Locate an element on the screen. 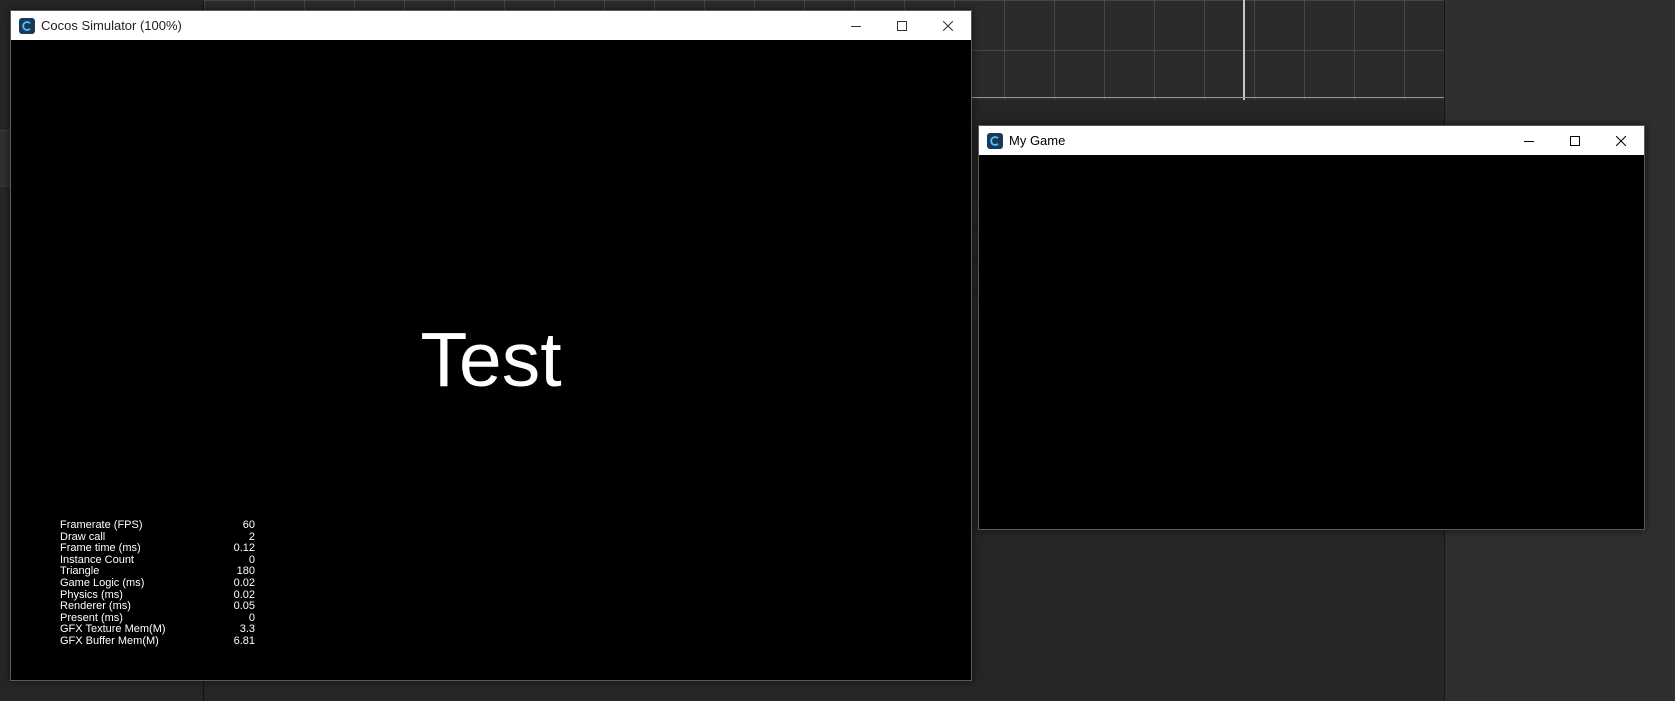 This screenshot has height=701, width=1675. simulator-titlebar: Cocos Simulator (100%) is located at coordinates (491, 25).